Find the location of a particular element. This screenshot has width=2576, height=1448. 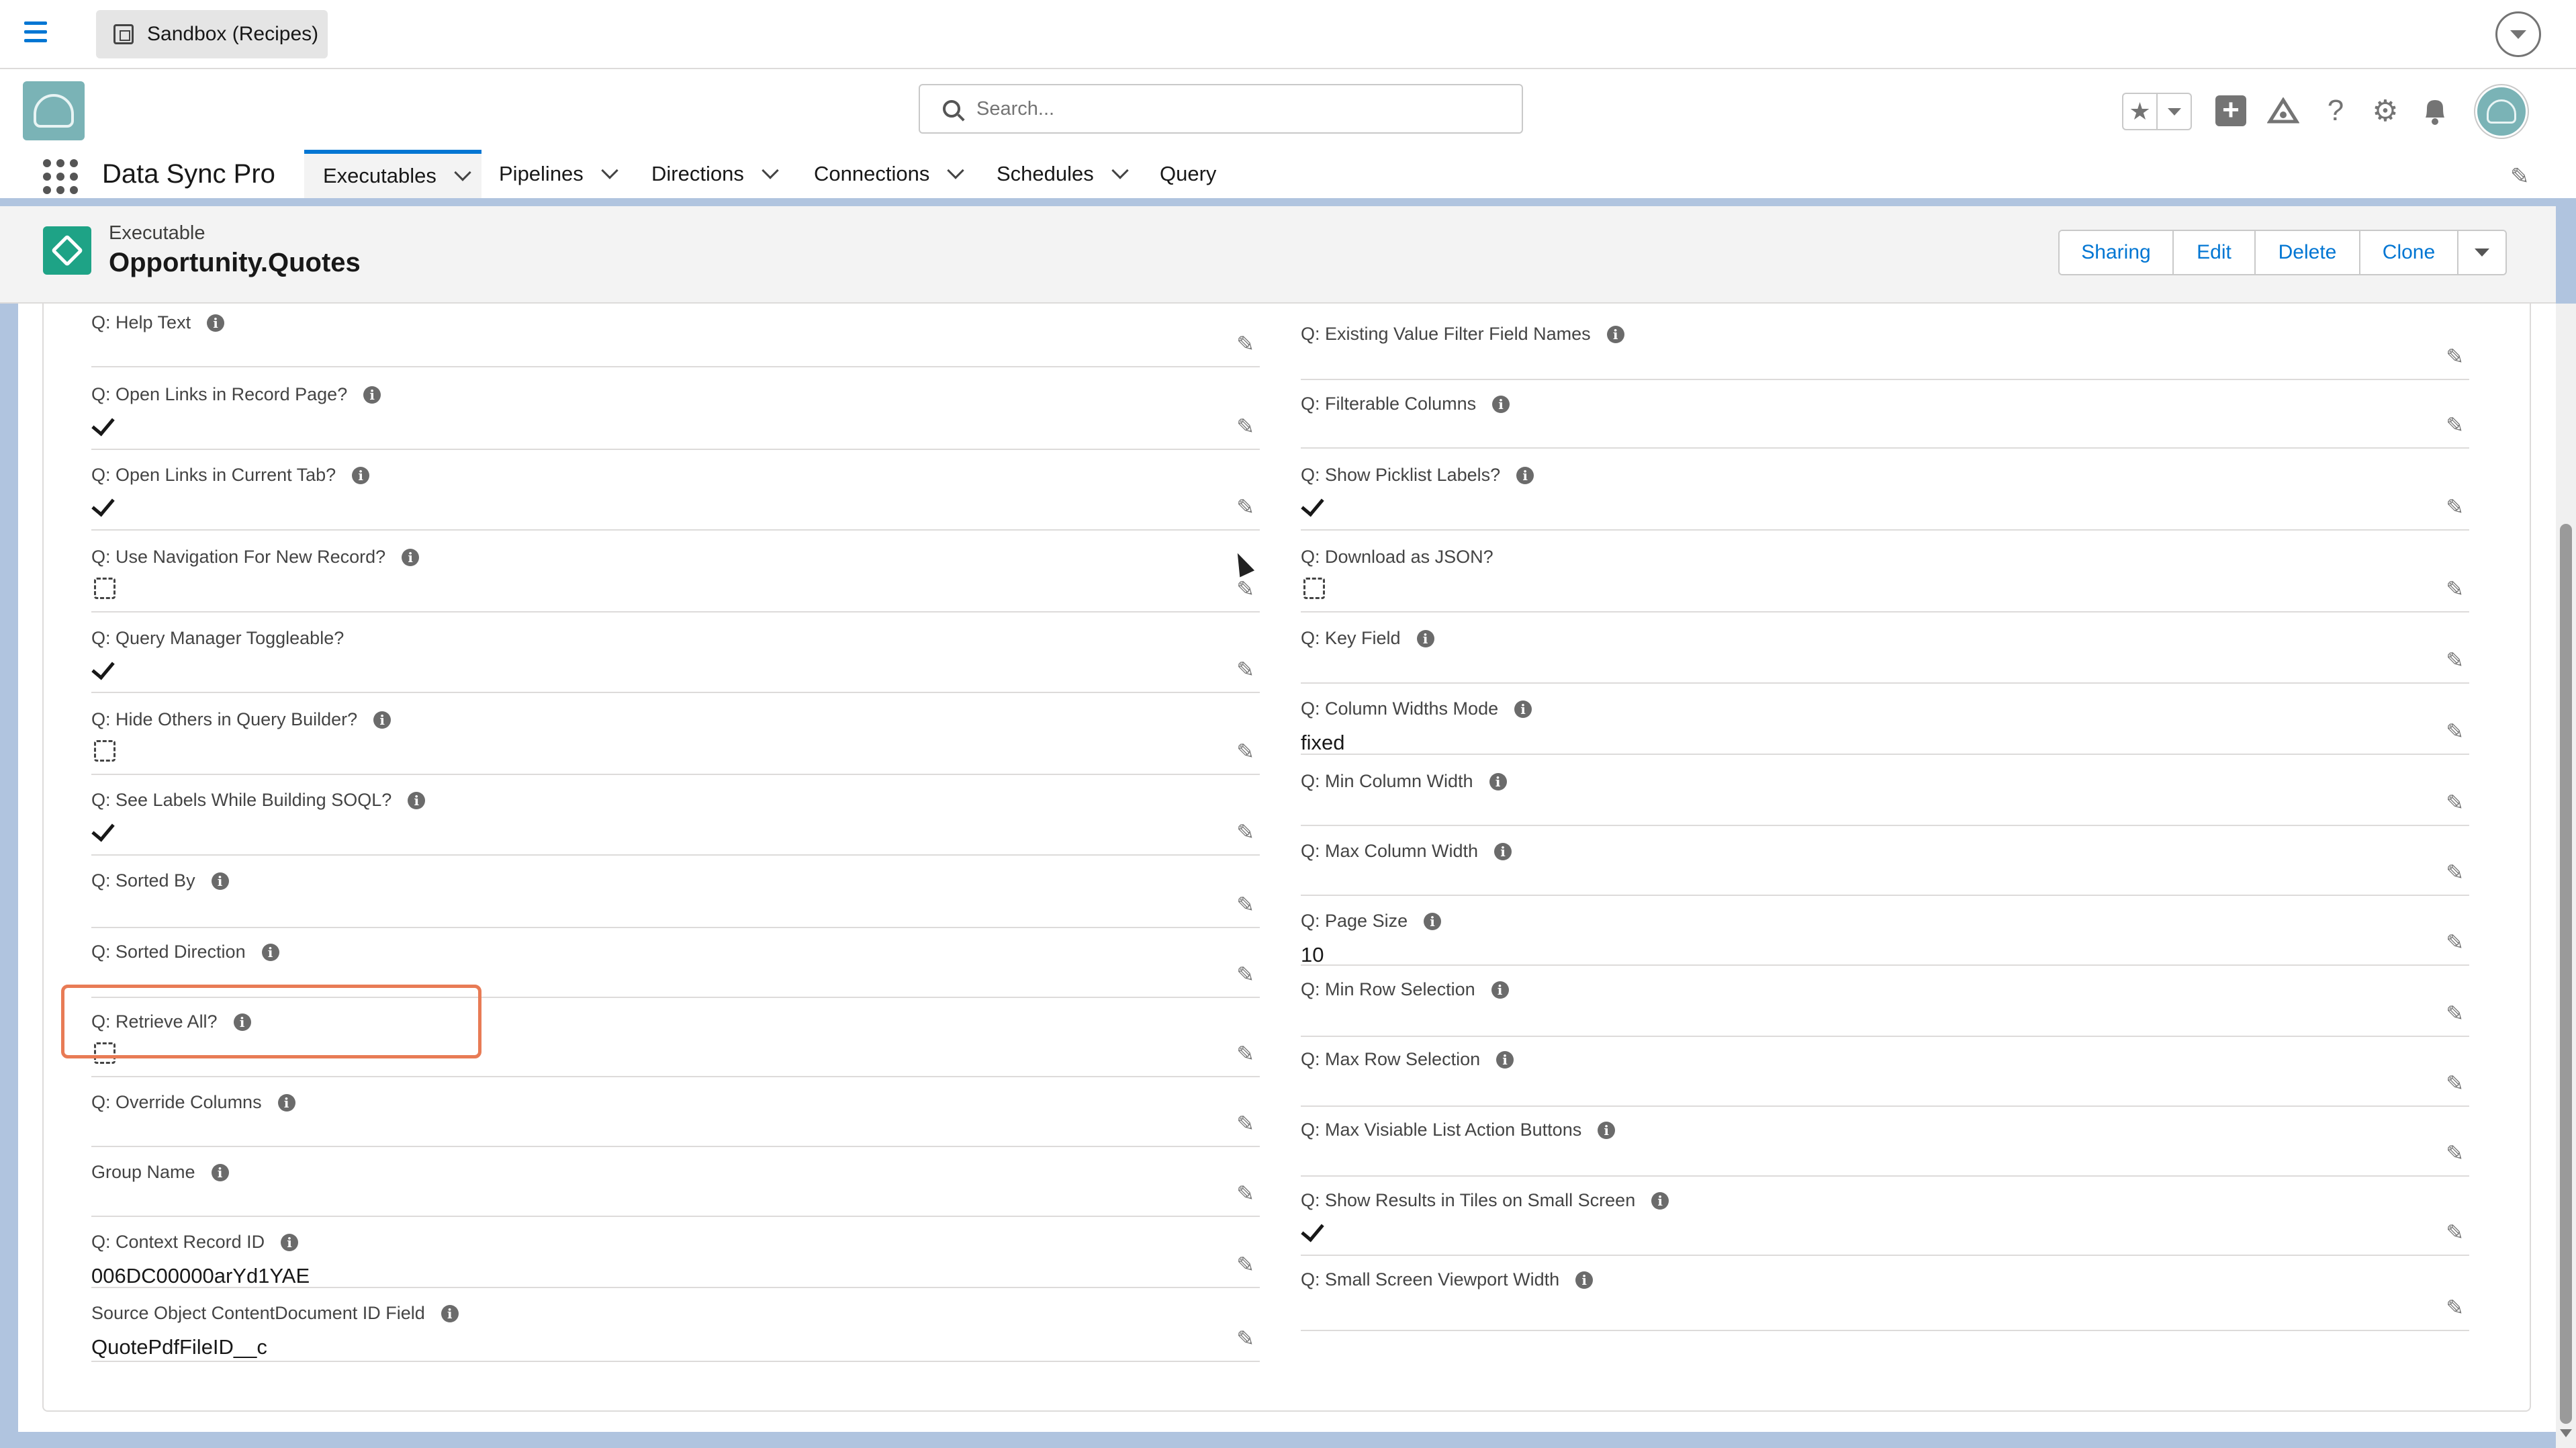

edit-nav-icon: ✎ is located at coordinates (2520, 176).